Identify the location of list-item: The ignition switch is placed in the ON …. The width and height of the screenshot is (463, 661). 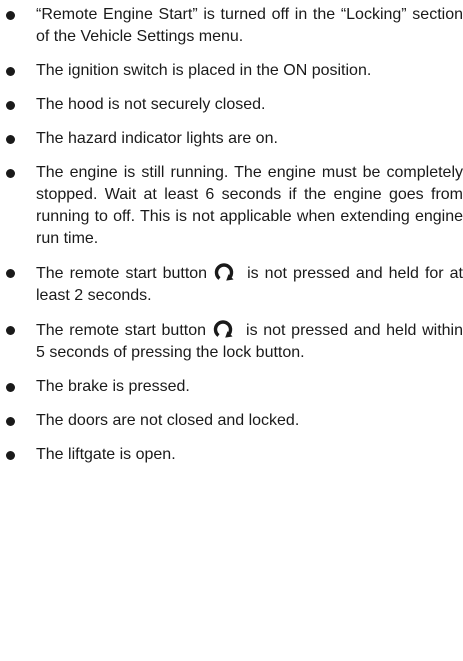
(231, 71).